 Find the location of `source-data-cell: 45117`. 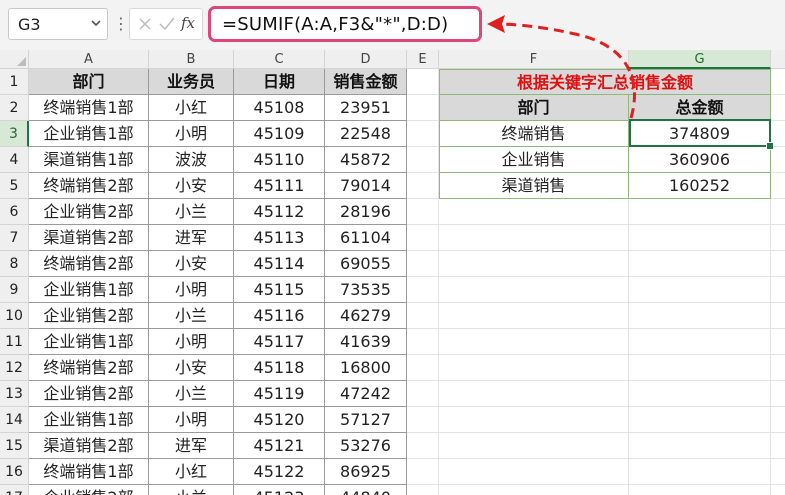

source-data-cell: 45117 is located at coordinates (279, 342).